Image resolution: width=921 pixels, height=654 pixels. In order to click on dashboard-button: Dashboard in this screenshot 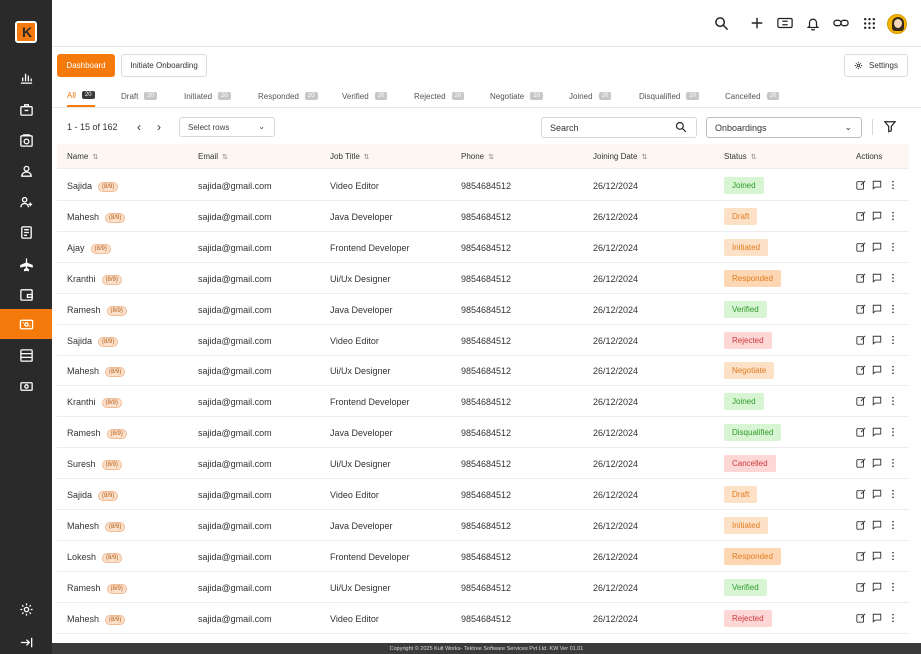, I will do `click(86, 65)`.